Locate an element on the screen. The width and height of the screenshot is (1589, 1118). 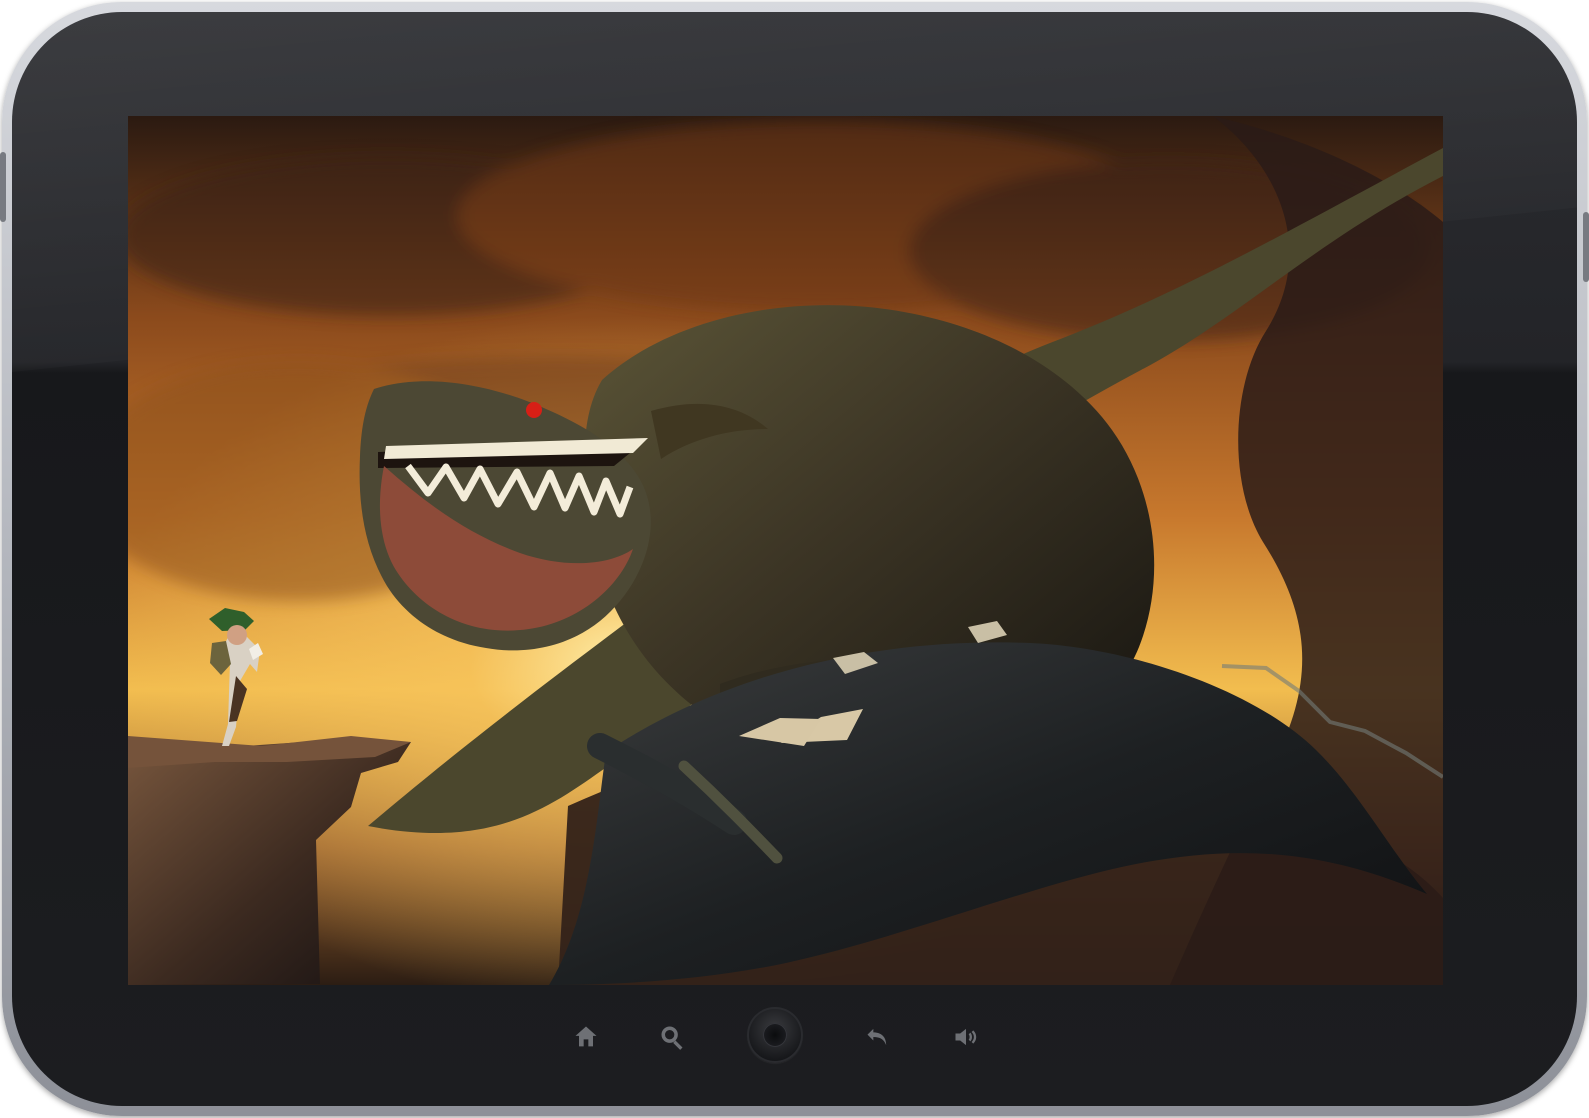
home-button-center is located at coordinates (775, 1035).